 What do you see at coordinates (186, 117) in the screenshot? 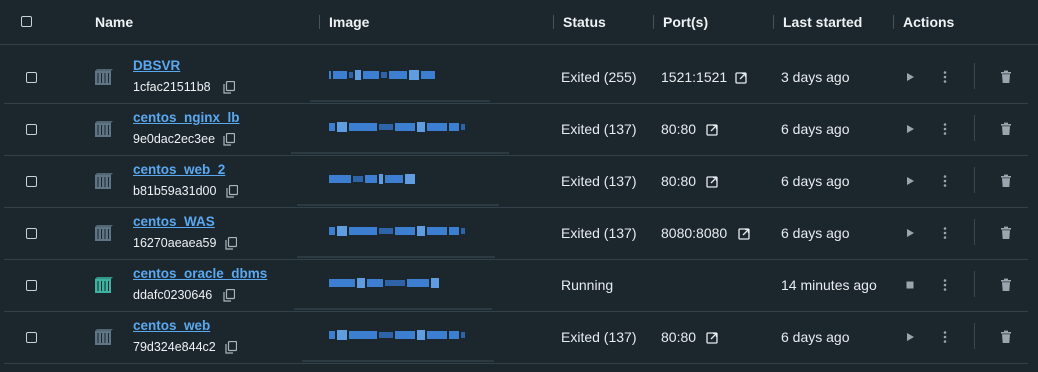
I see `container-name-link: centos_nginx_lb` at bounding box center [186, 117].